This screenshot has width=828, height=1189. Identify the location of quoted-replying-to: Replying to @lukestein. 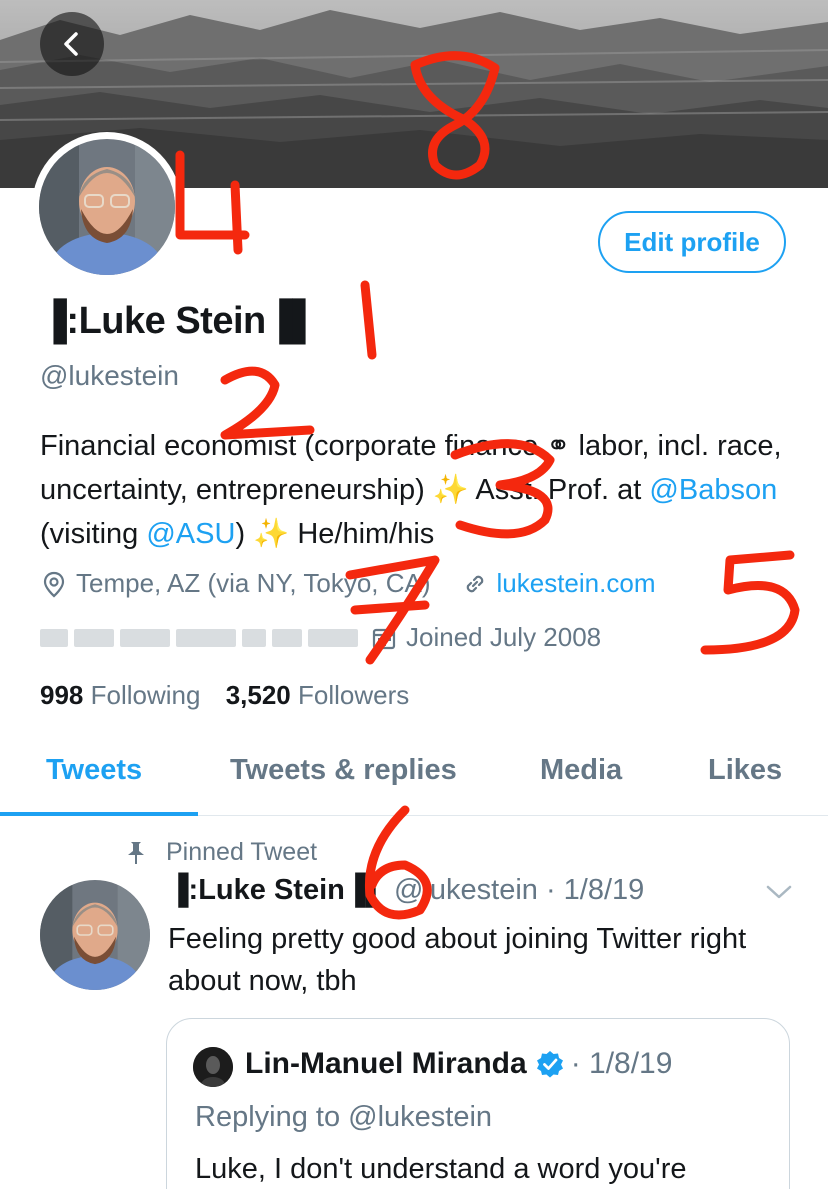
(344, 1117).